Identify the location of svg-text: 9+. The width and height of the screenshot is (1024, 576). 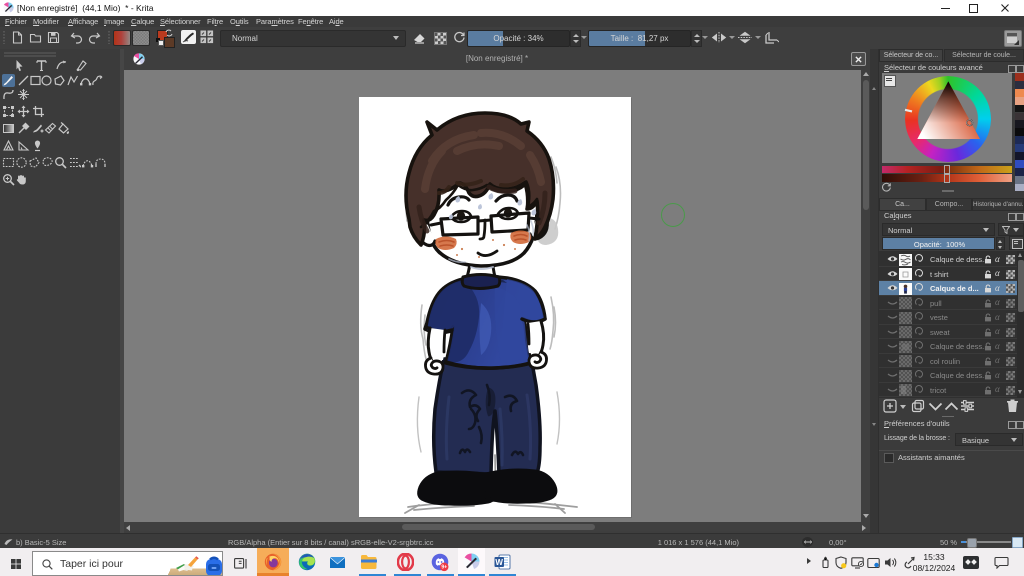
(444, 568).